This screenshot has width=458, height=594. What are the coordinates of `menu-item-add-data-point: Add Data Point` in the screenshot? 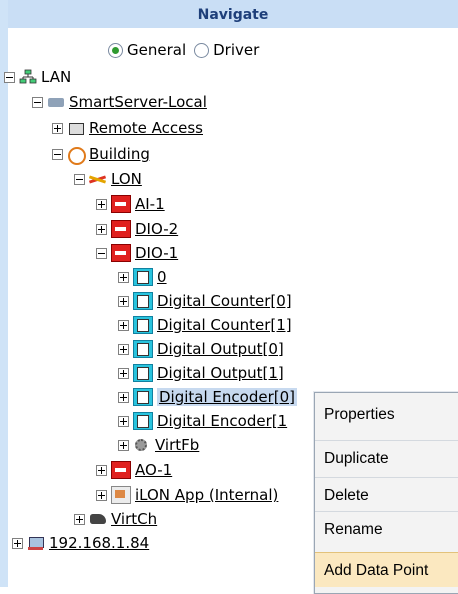 It's located at (386, 569).